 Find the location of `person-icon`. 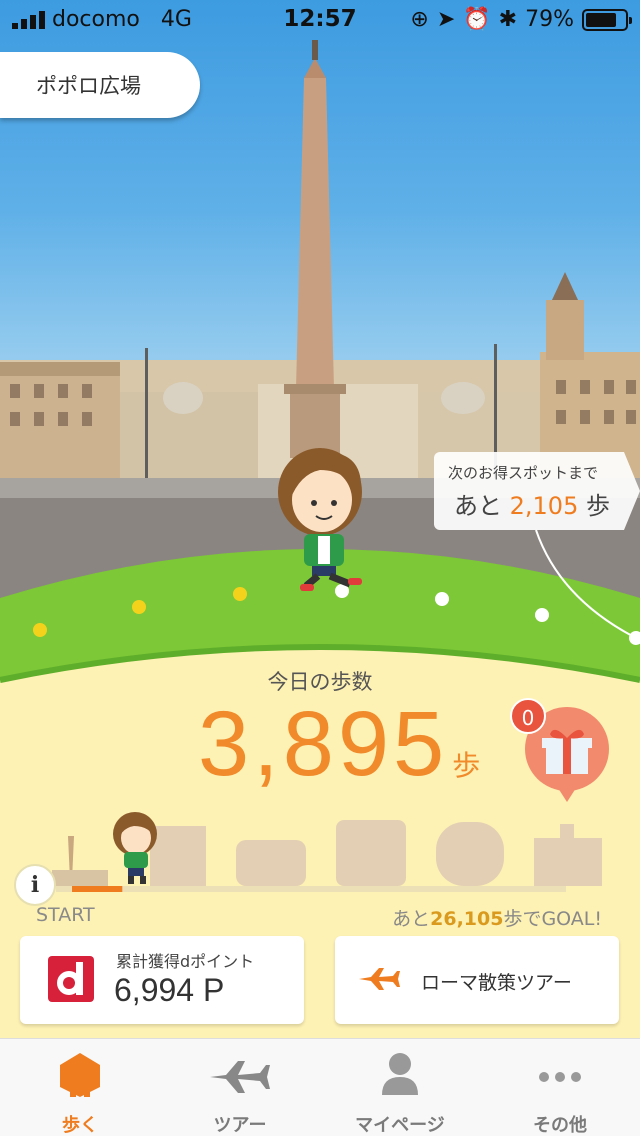

person-icon is located at coordinates (400, 1074).